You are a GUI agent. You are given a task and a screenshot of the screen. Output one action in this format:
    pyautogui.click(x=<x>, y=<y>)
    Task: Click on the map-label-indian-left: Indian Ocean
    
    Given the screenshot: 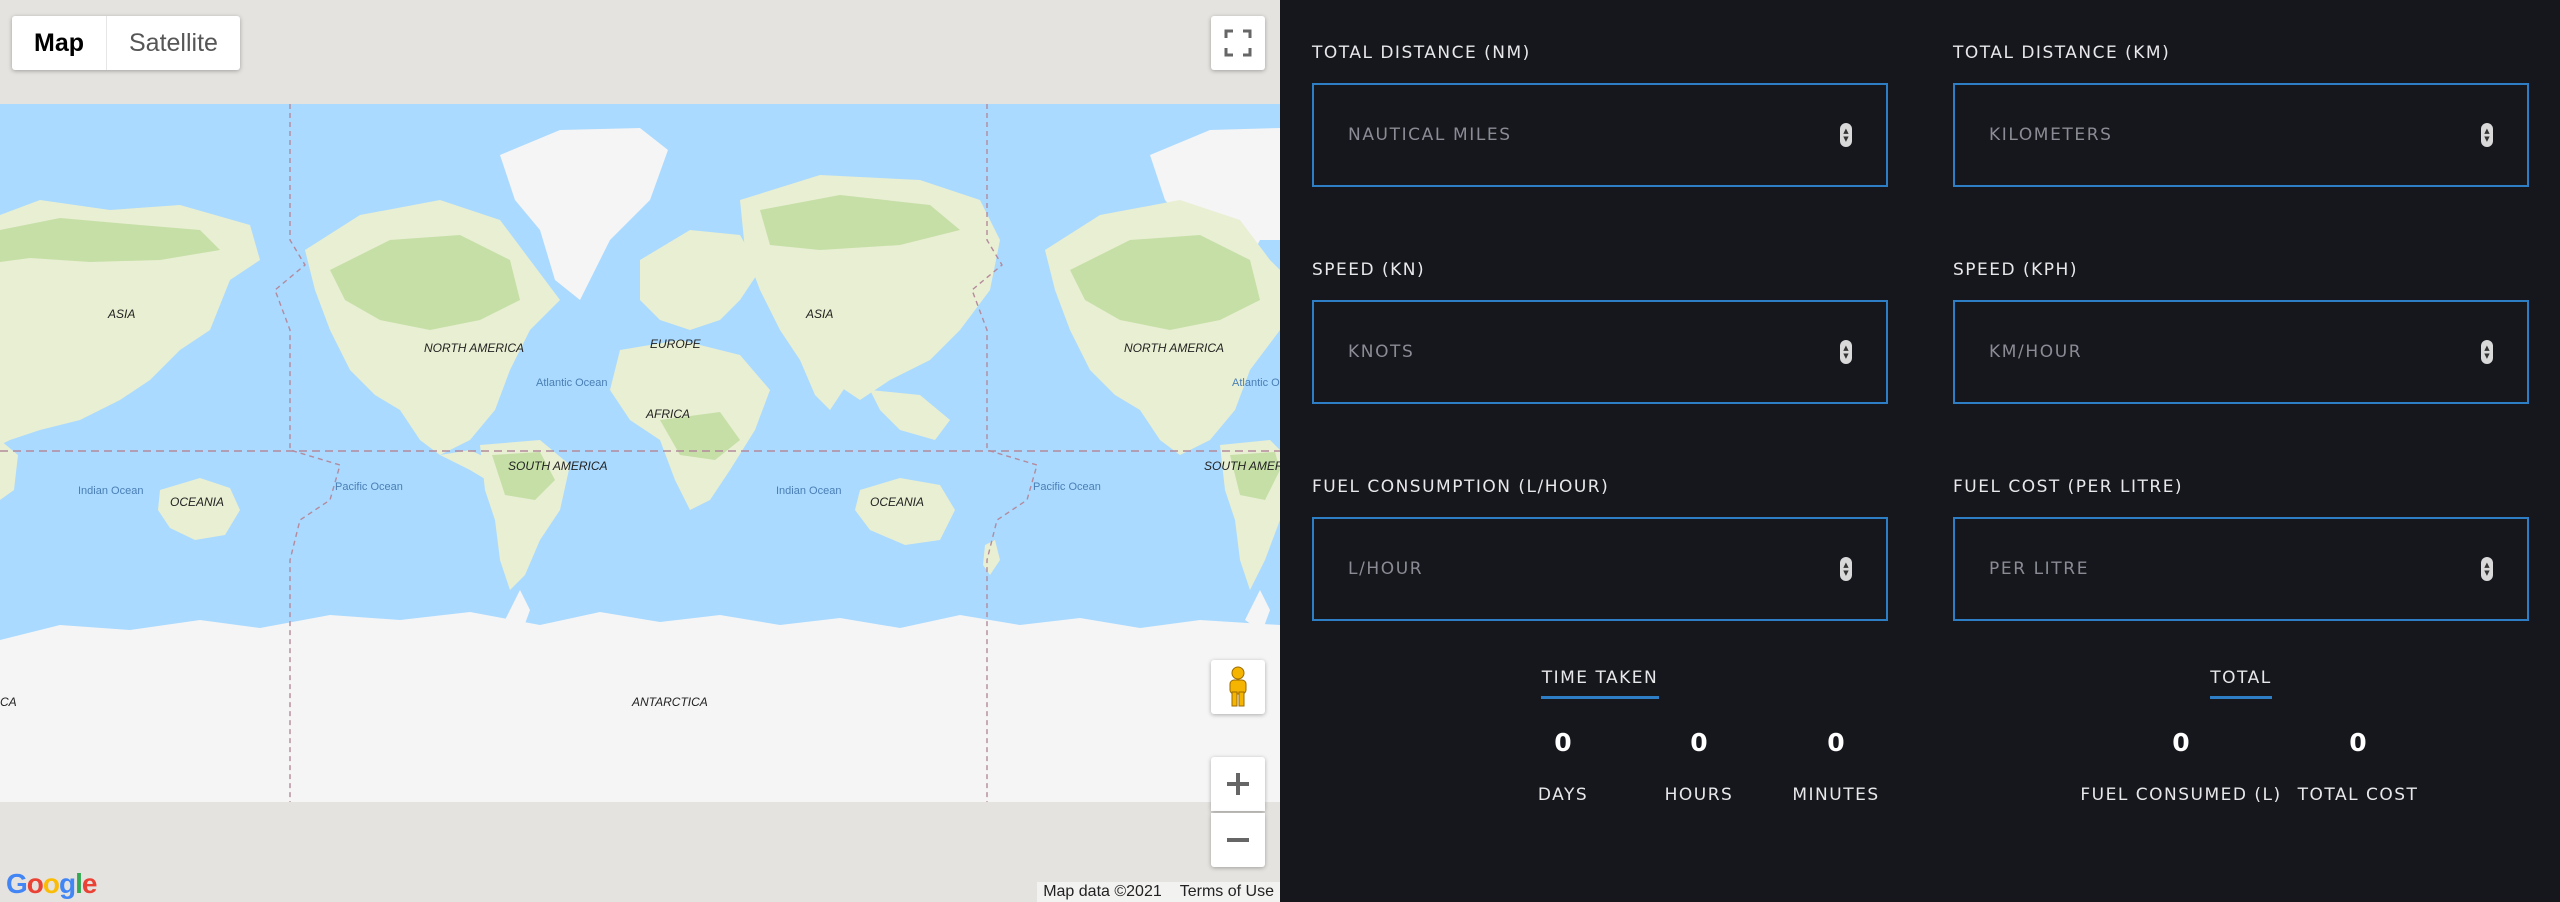 What is the action you would take?
    pyautogui.click(x=110, y=491)
    